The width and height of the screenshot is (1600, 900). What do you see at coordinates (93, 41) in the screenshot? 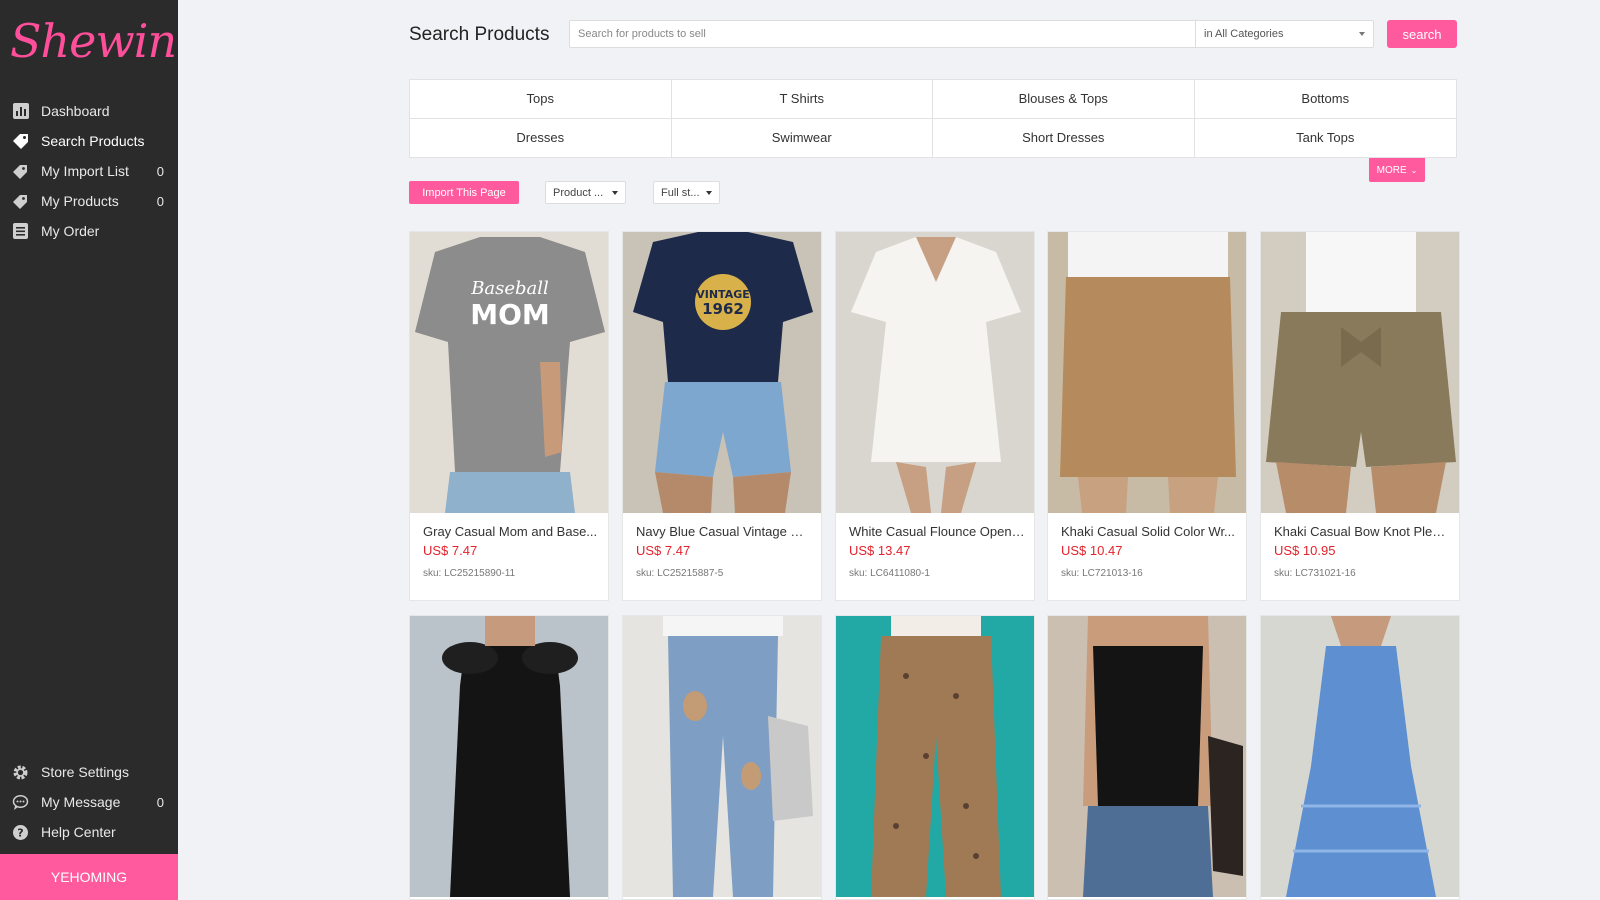
I see `shewin-logo: Shewin` at bounding box center [93, 41].